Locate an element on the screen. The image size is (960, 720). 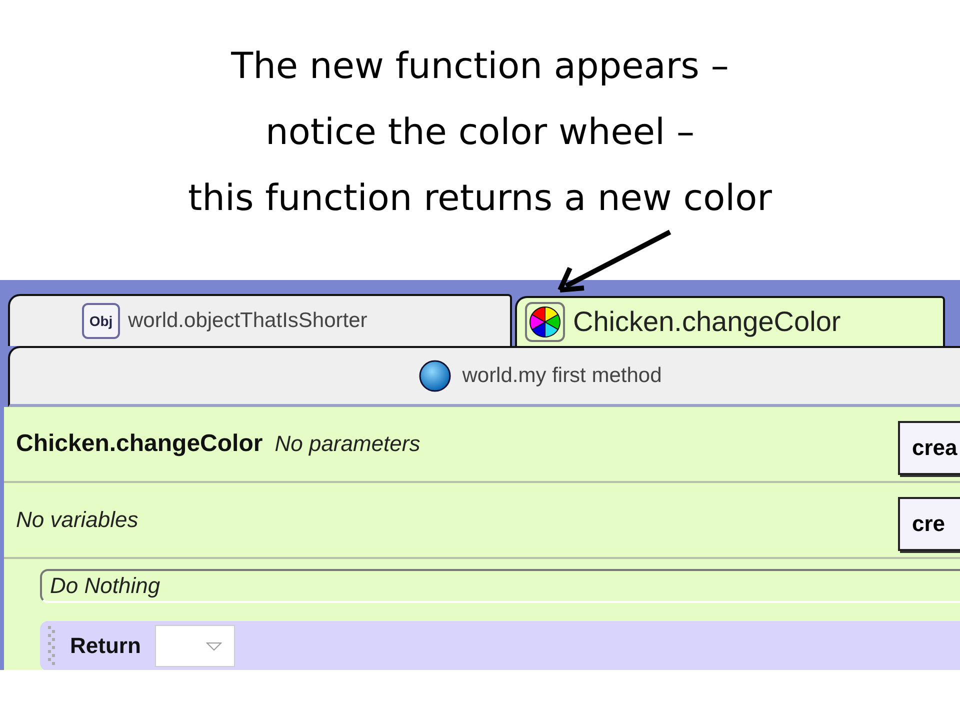
dropdown-caret-icon is located at coordinates (214, 646).